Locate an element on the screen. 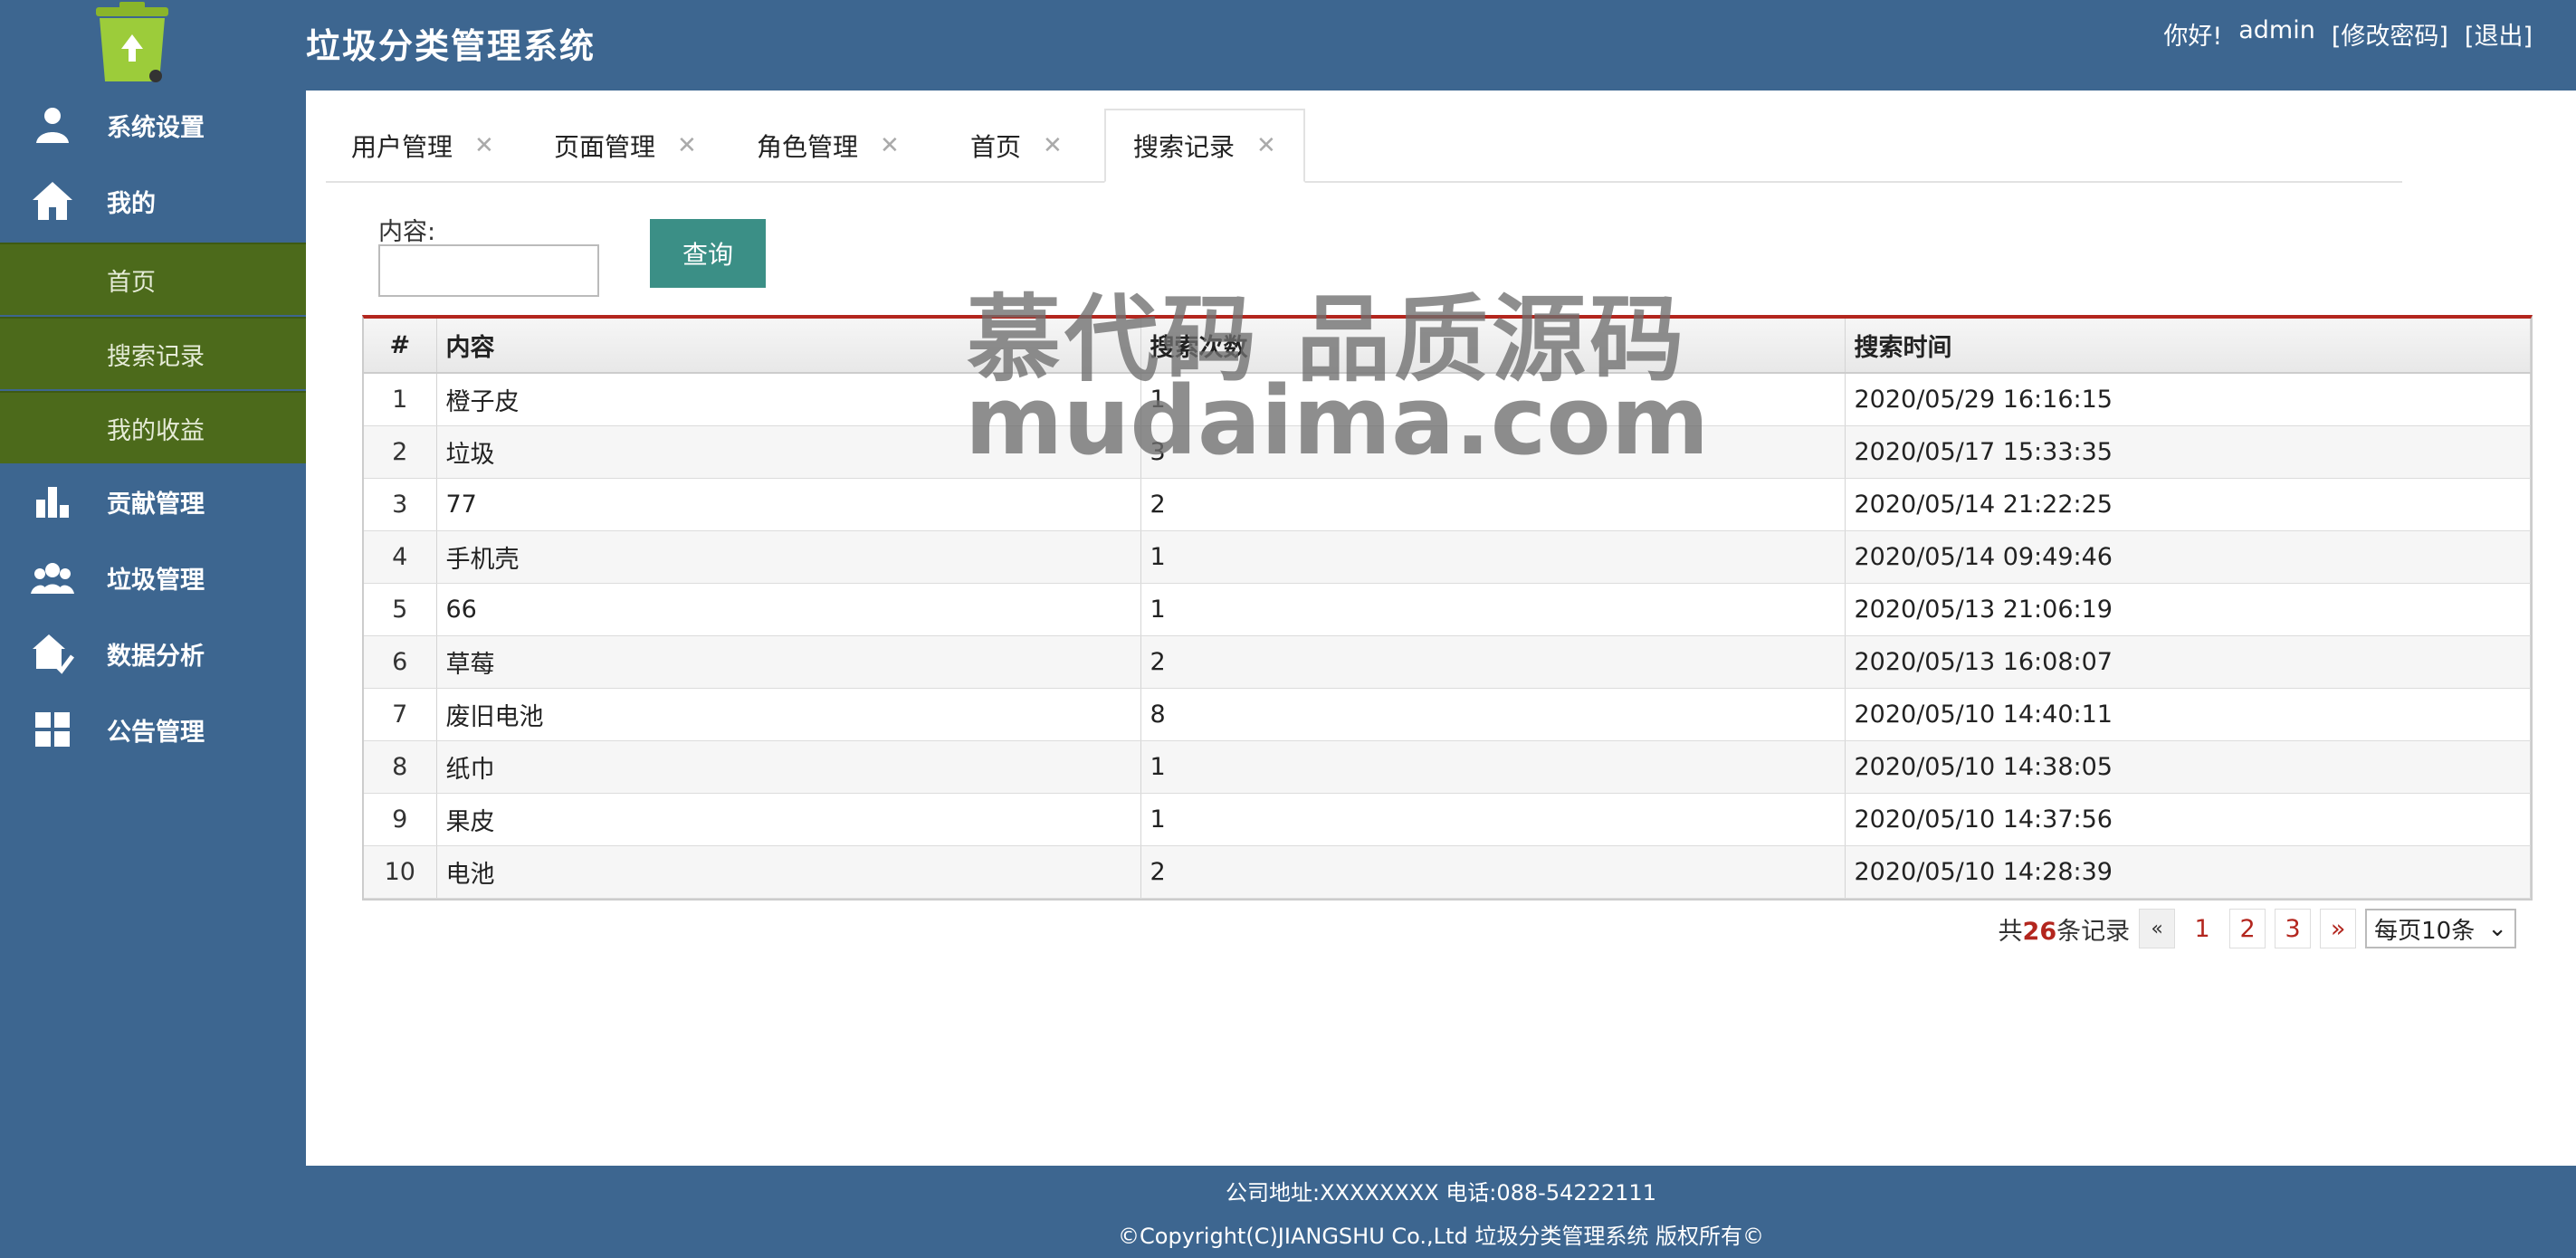 This screenshot has width=2576, height=1258. tab-label: 首页 is located at coordinates (996, 147).